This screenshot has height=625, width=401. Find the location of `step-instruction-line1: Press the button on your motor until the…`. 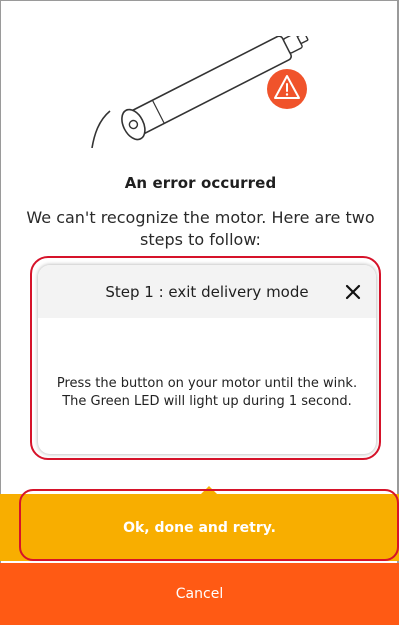

step-instruction-line1: Press the button on your motor until the… is located at coordinates (207, 383).